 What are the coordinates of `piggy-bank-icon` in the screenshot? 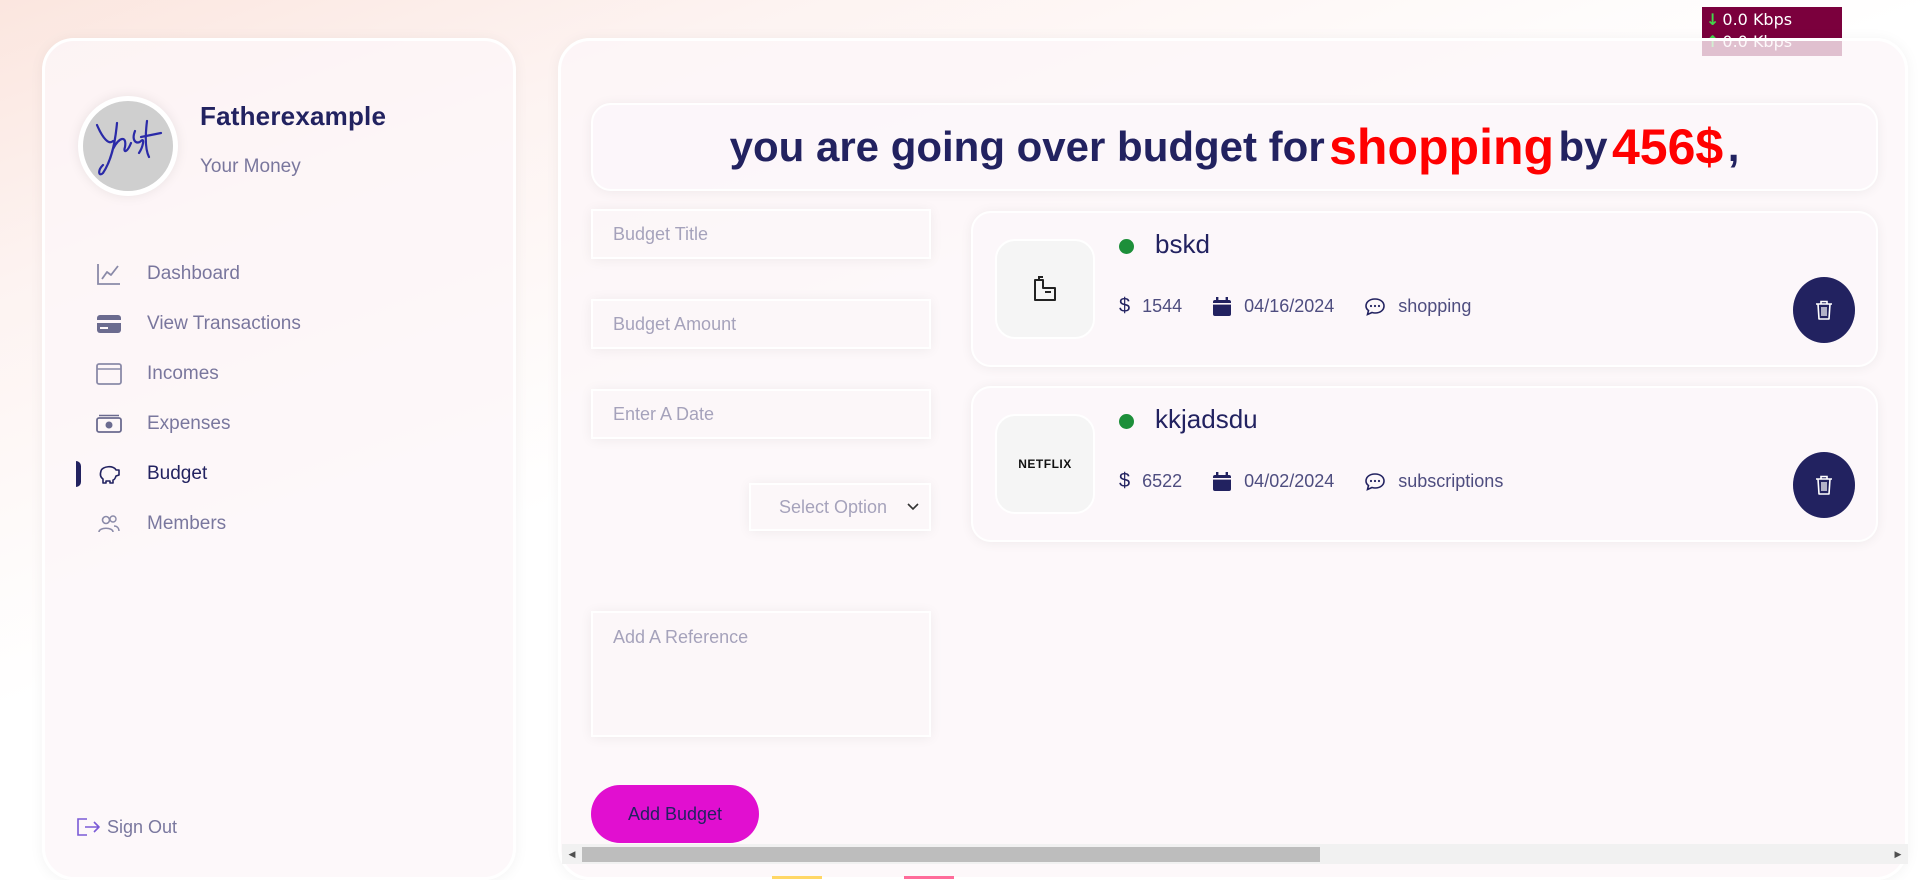 It's located at (109, 474).